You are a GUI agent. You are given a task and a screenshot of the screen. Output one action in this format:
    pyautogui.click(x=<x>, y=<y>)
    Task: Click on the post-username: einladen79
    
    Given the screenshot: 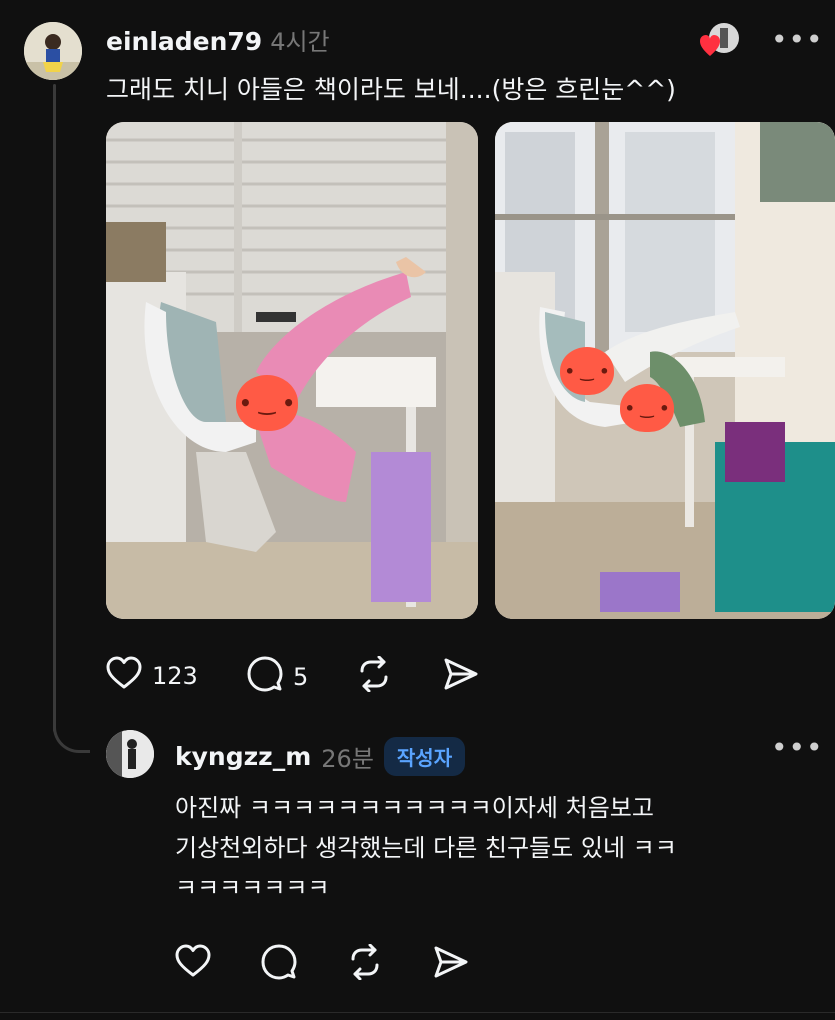 What is the action you would take?
    pyautogui.click(x=184, y=41)
    